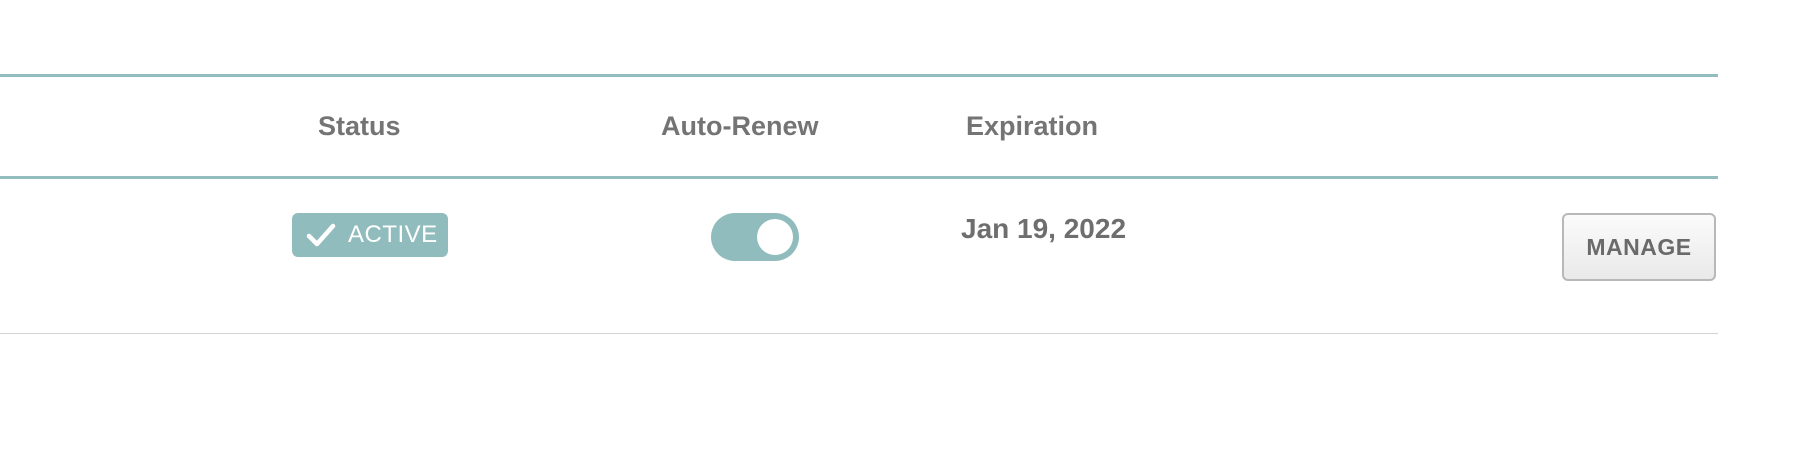  I want to click on checkmark-icon, so click(321, 235).